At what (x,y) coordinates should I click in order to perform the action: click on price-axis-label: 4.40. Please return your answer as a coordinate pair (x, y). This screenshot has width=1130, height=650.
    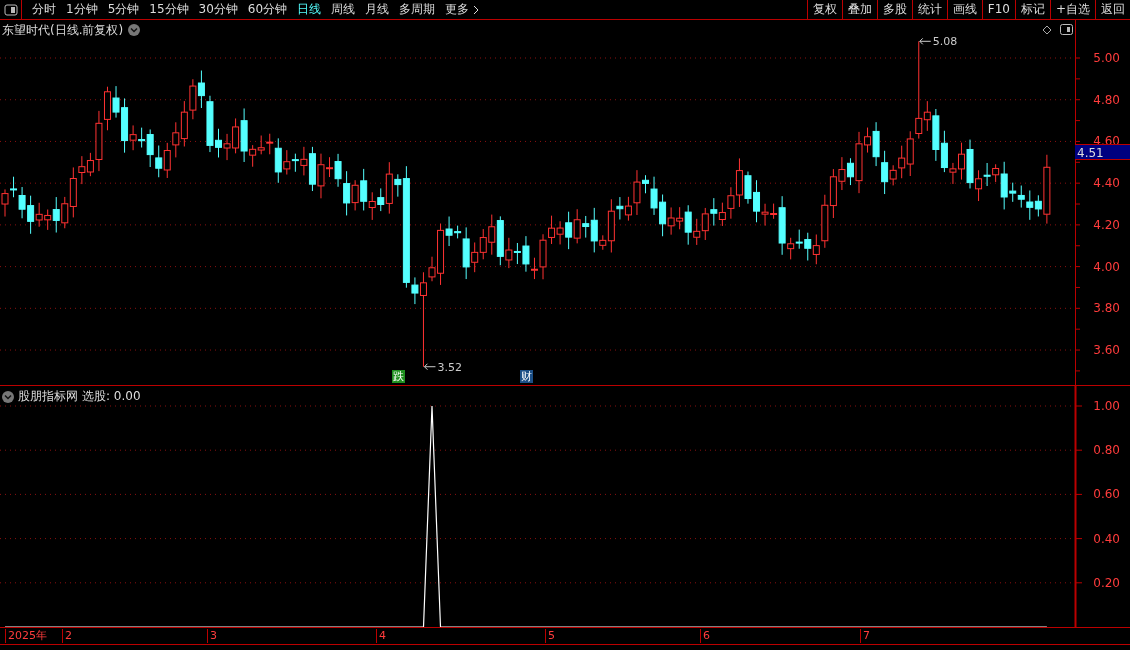
    Looking at the image, I should click on (1106, 183).